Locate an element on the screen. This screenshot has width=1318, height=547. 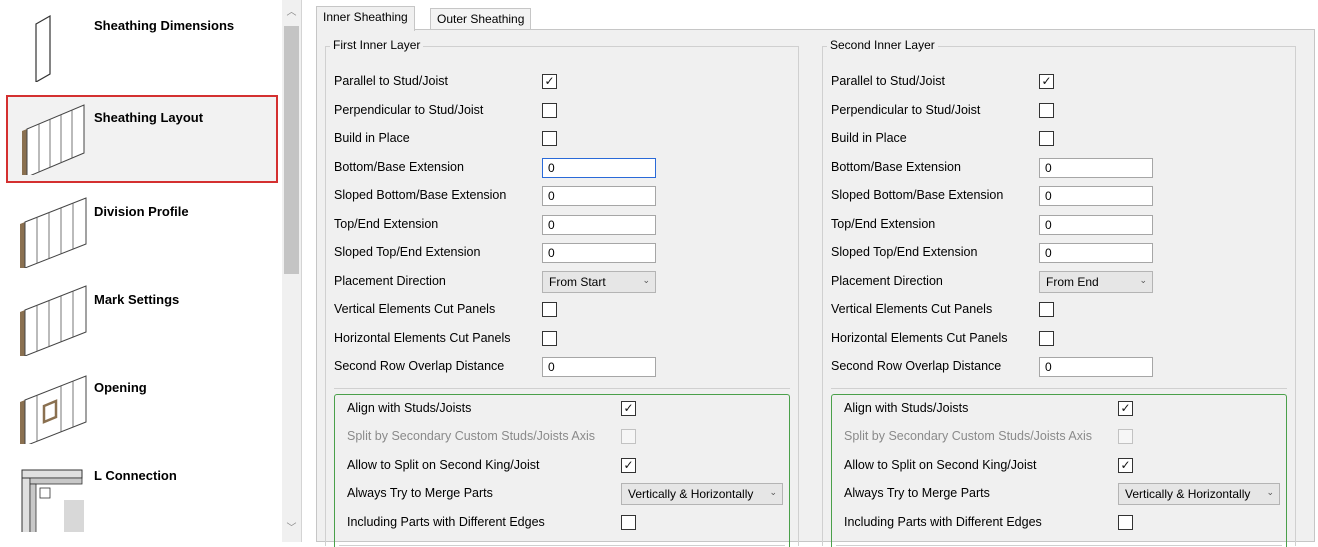
nav-item-sheathing-layout: Sheathing Layout is located at coordinates (142, 139).